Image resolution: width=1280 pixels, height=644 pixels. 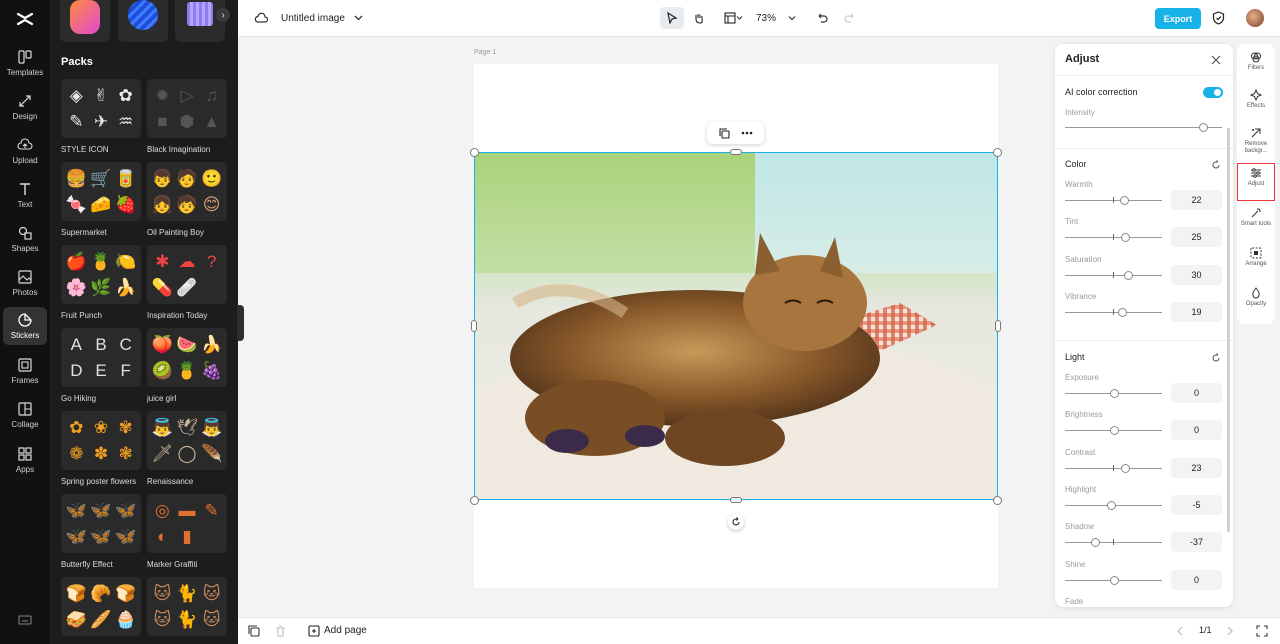 What do you see at coordinates (261, 18) in the screenshot?
I see `cloud-sync-icon` at bounding box center [261, 18].